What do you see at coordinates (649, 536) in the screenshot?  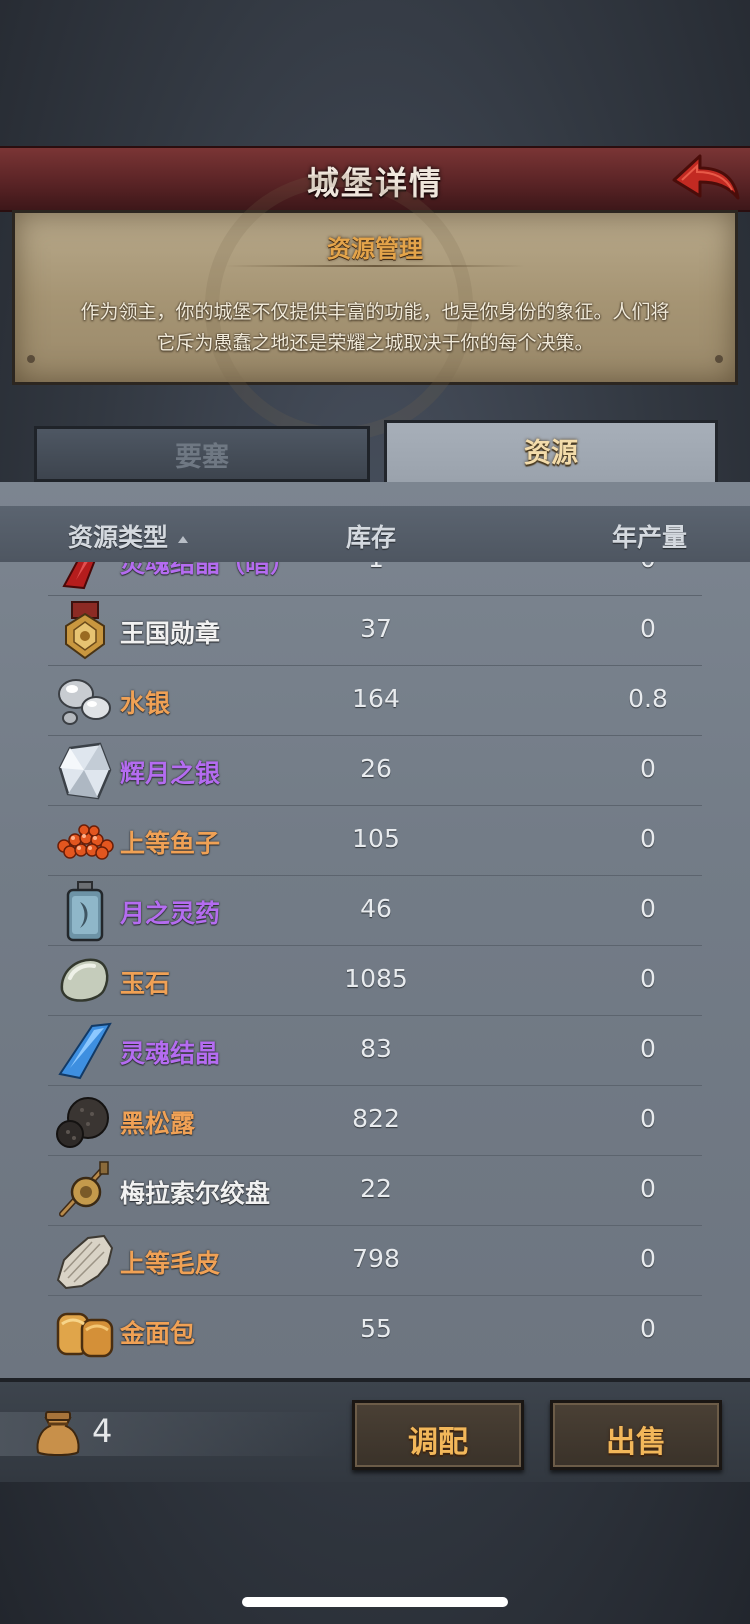 I see `column-header-production: 年产量` at bounding box center [649, 536].